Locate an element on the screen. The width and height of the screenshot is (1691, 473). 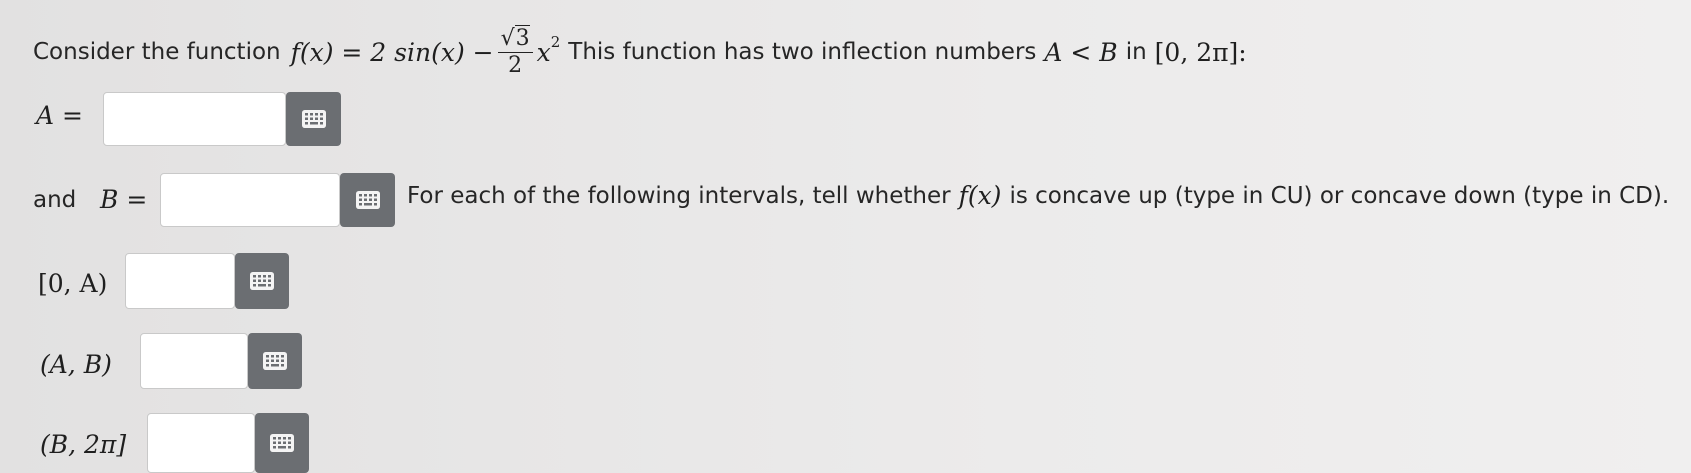
frac-denominator: 2 is located at coordinates (515, 65).